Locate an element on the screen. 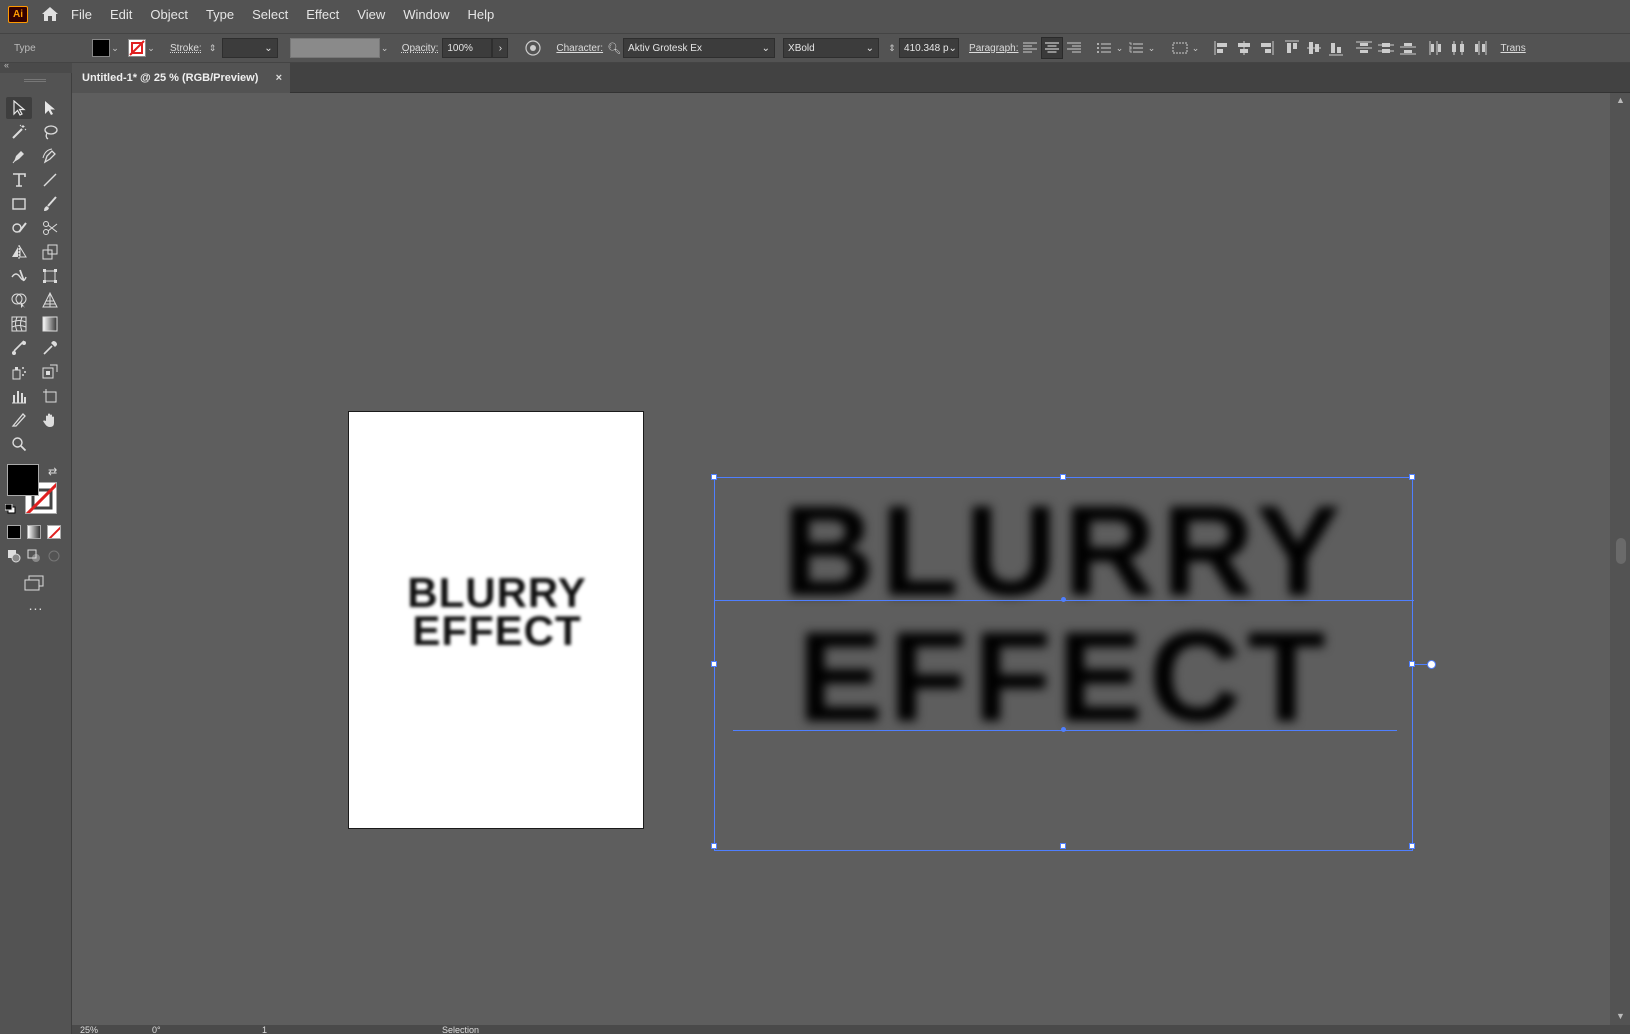 This screenshot has height=1034, width=1630. pen-tool is located at coordinates (19, 156).